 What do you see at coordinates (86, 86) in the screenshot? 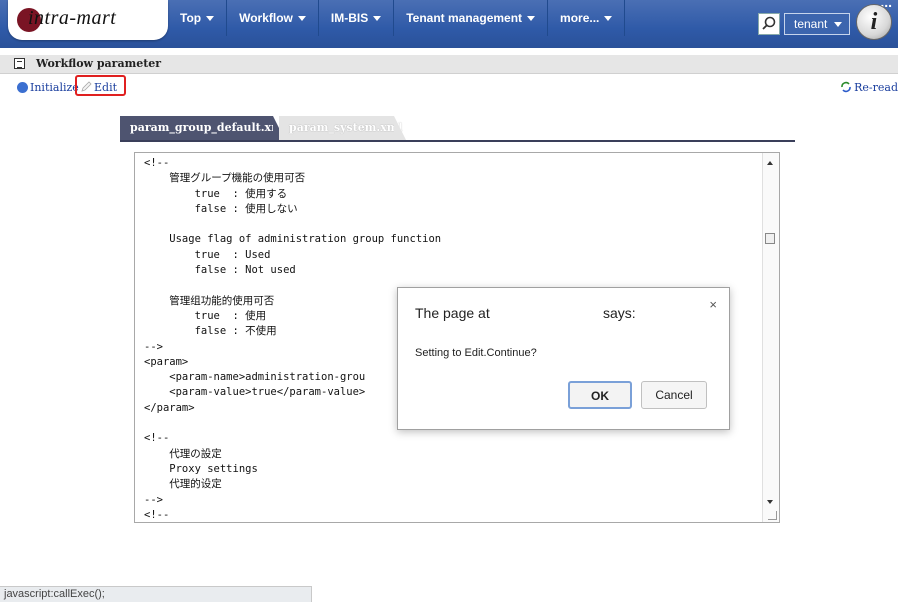
I see `pencil-icon` at bounding box center [86, 86].